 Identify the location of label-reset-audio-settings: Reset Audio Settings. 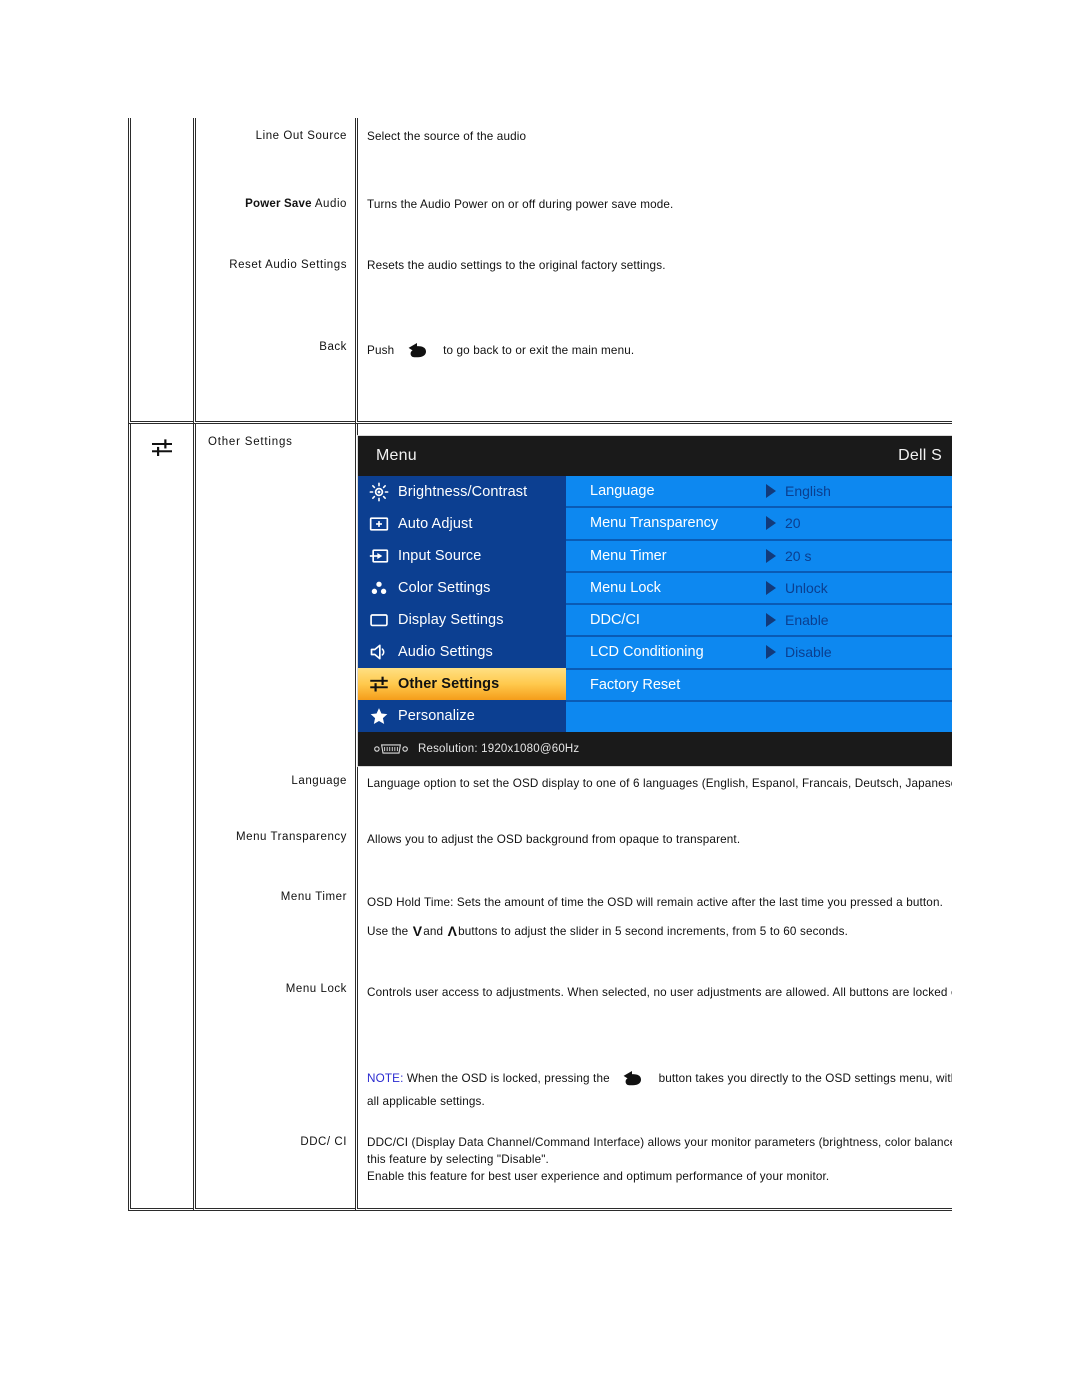
(288, 265).